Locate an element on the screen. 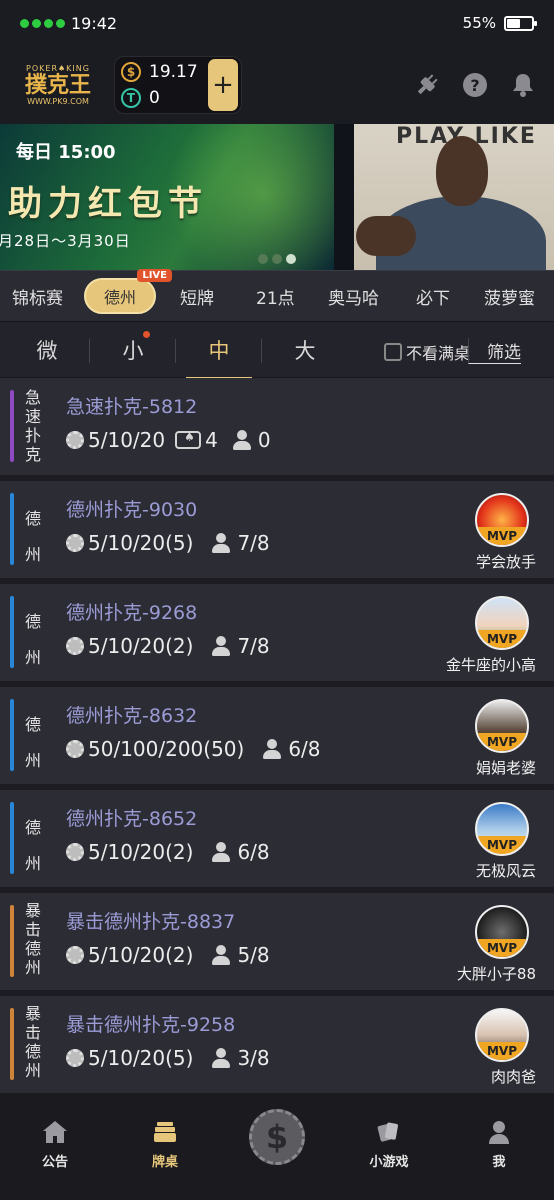 The image size is (554, 1200). row-players: 5/8 is located at coordinates (253, 955).